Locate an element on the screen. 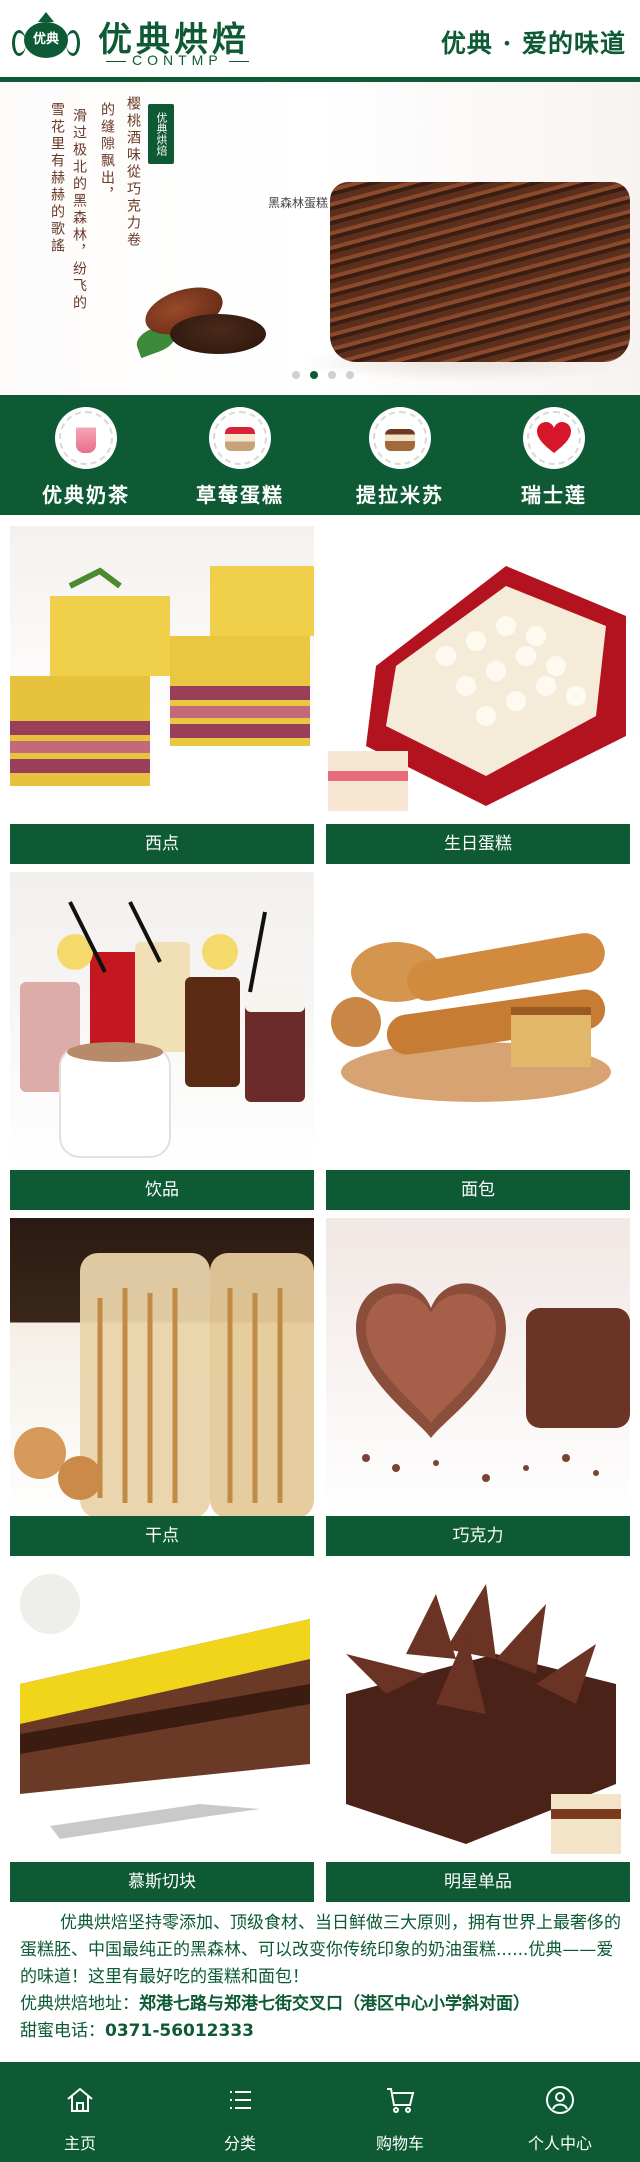 The height and width of the screenshot is (2162, 640). banner-poem-line-3: 滑过极北的黑森林，纷飞的 is located at coordinates (79, 210).